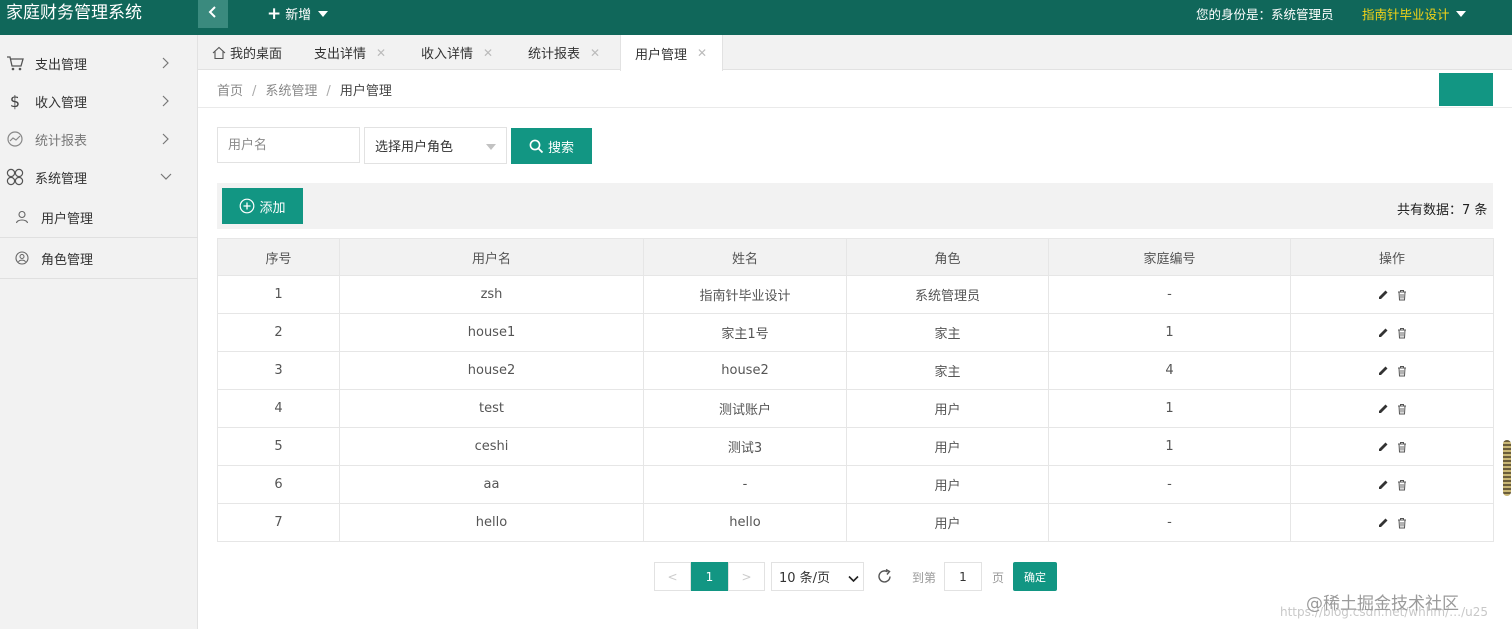 The width and height of the screenshot is (1512, 629). What do you see at coordinates (672, 576) in the screenshot?
I see `prev-page-button: <` at bounding box center [672, 576].